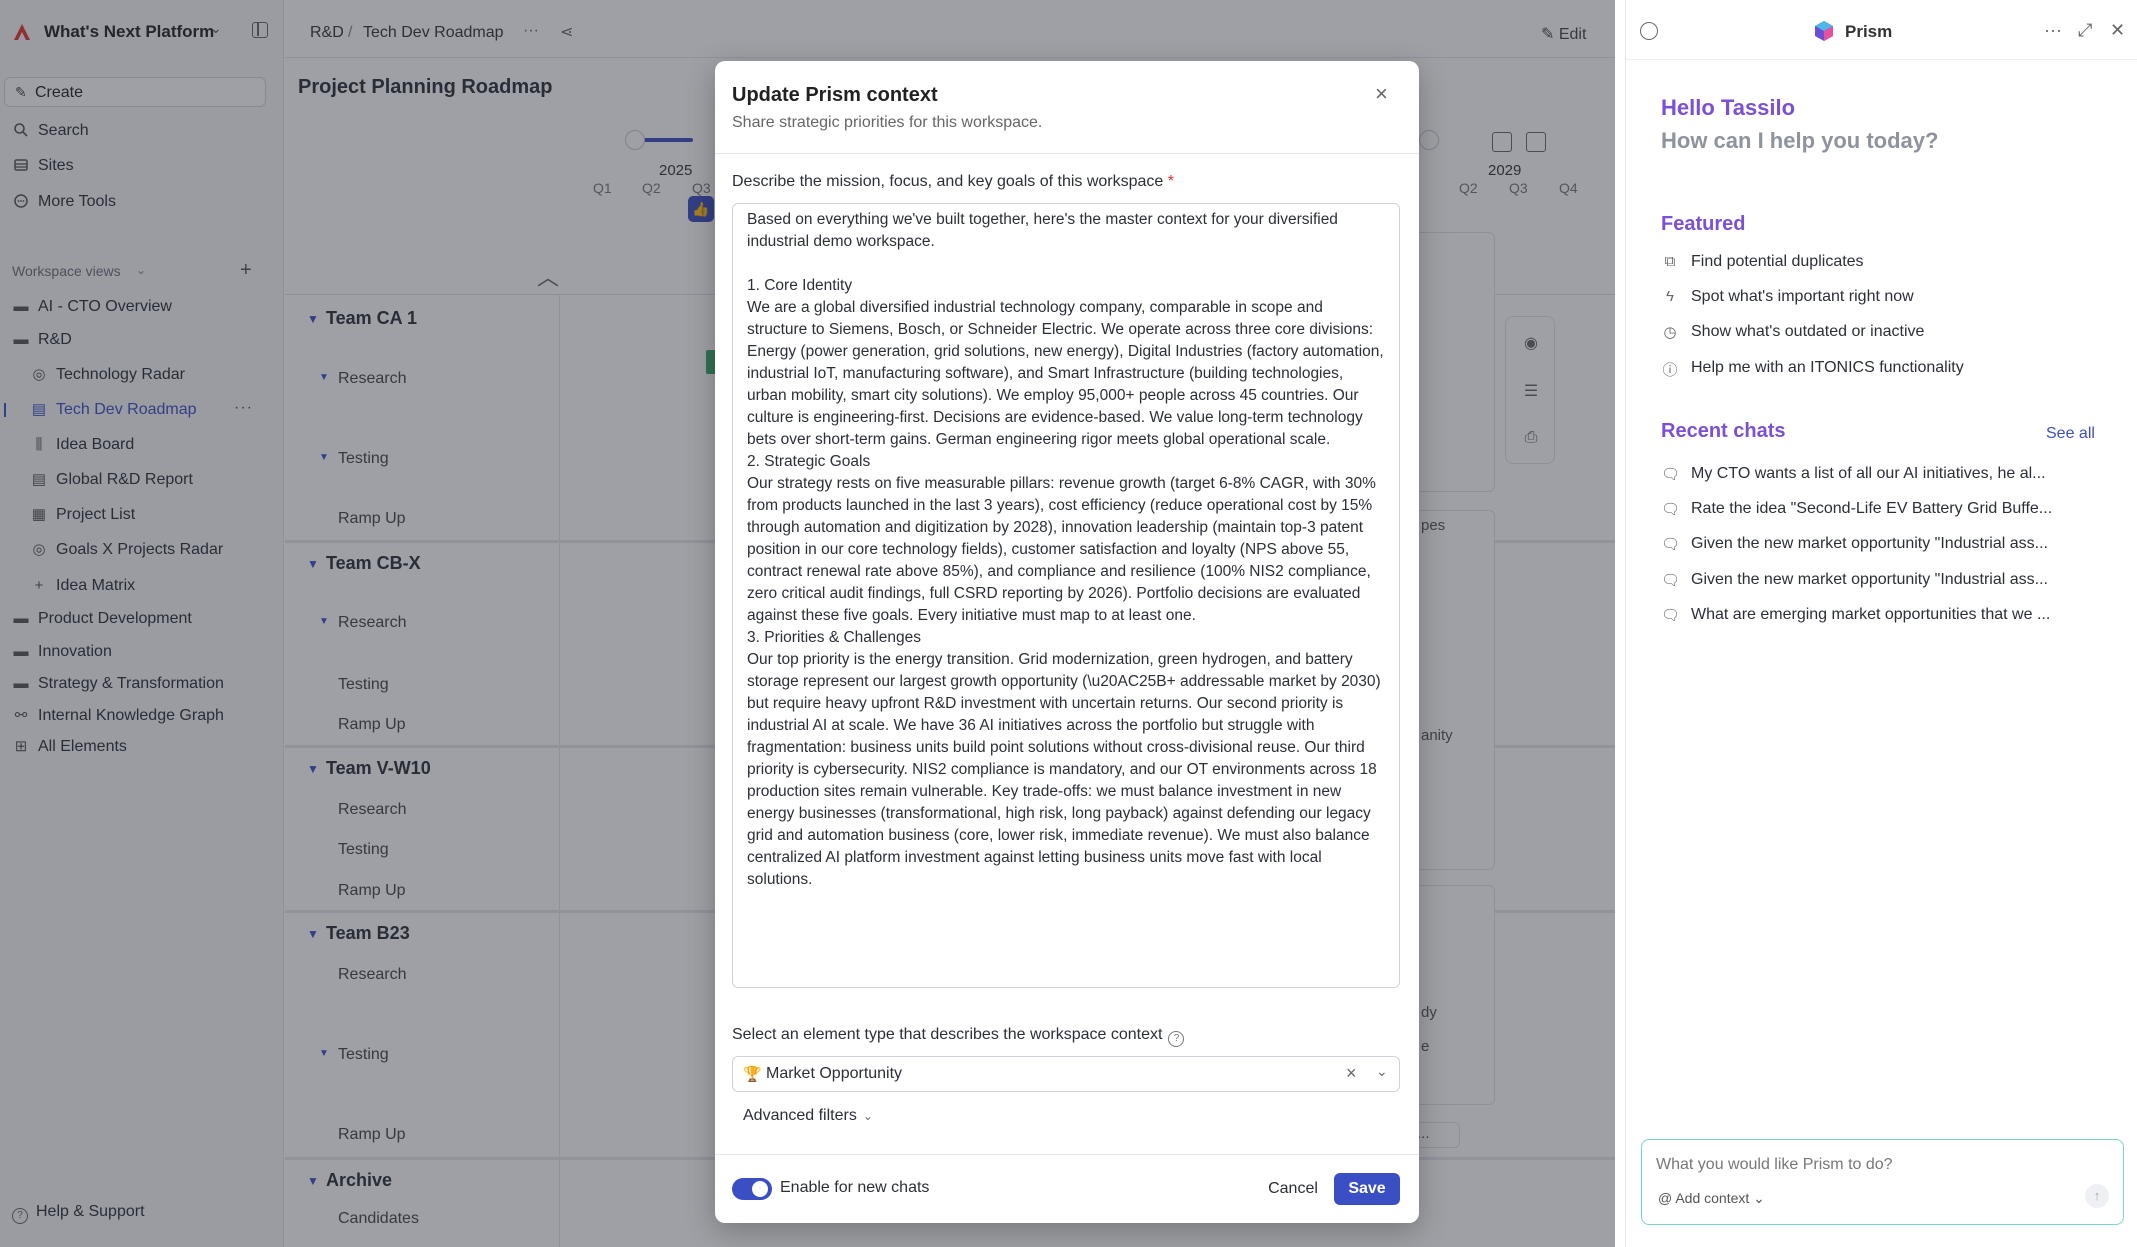 The image size is (2137, 1247). Describe the element at coordinates (1649, 31) in the screenshot. I see `history-icon` at that location.